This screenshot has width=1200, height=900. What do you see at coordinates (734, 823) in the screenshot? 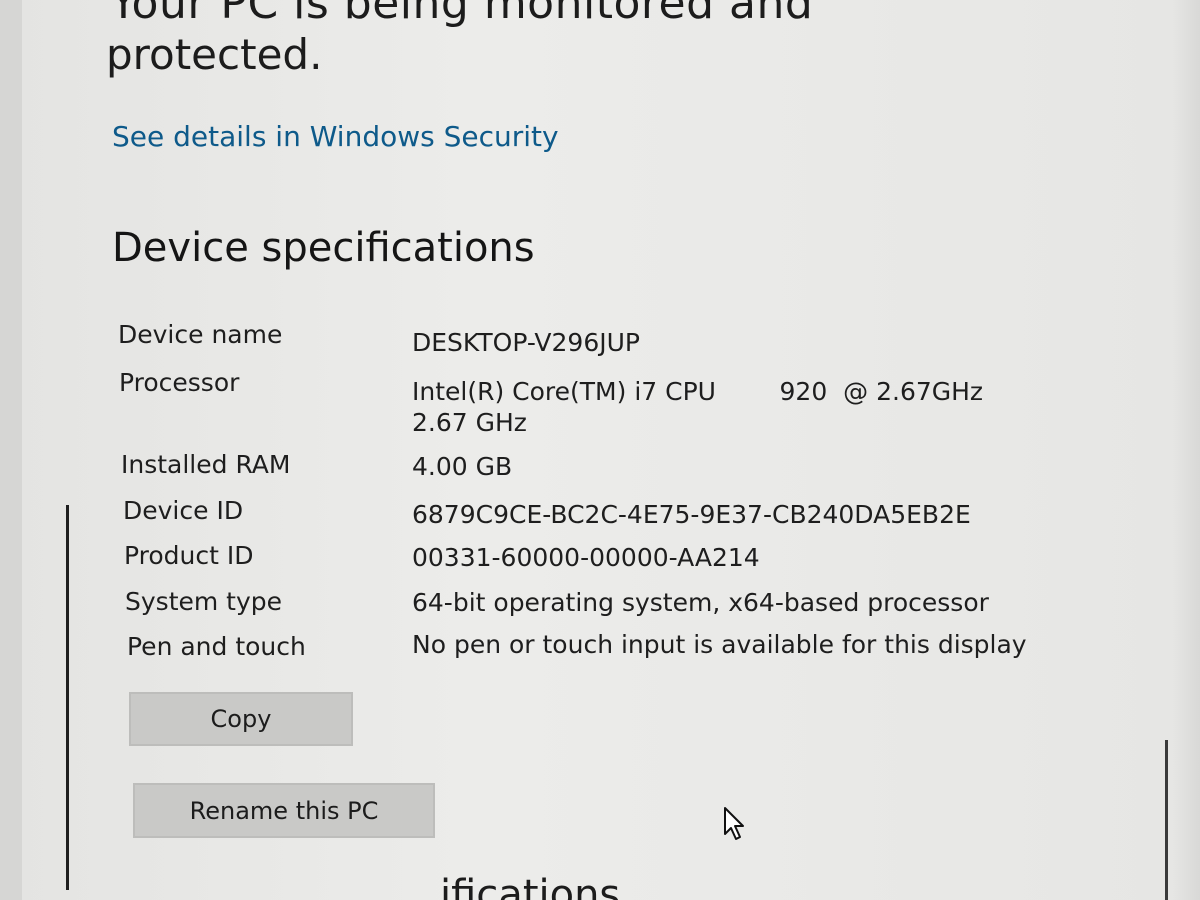
I see `mouse-pointer-icon` at bounding box center [734, 823].